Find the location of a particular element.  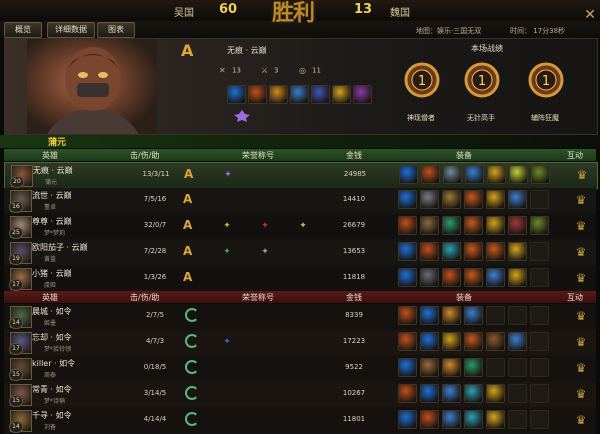

player-name: 无痕 · 云巅 is located at coordinates (53, 170).